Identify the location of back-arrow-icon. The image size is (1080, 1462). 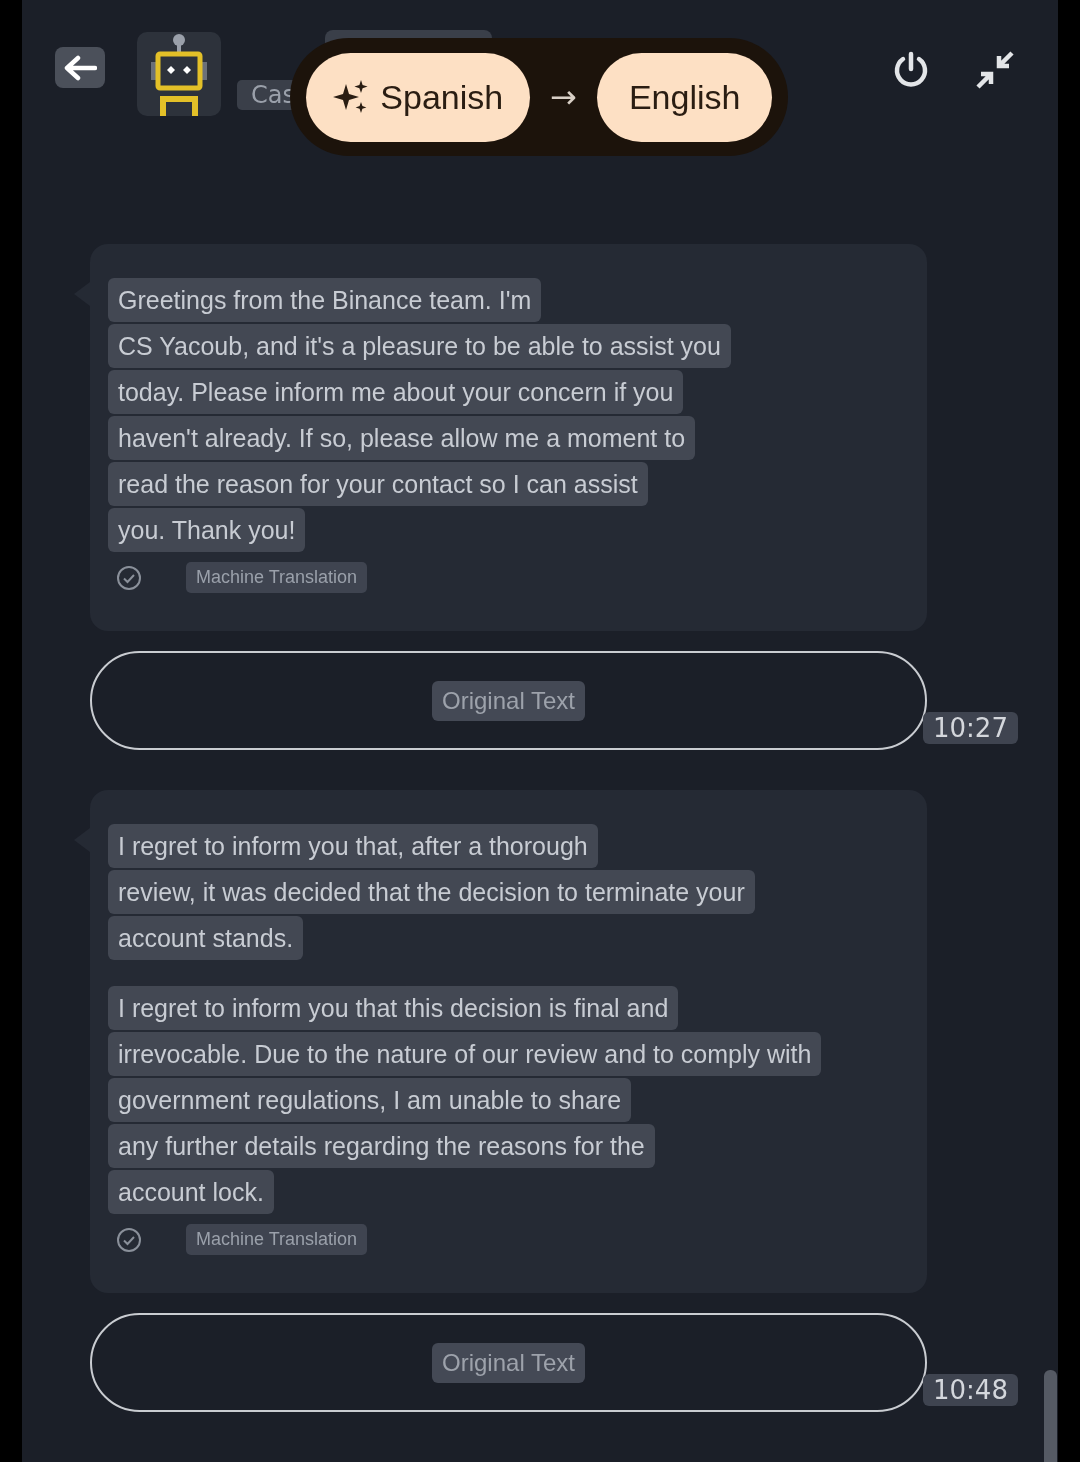
(80, 67).